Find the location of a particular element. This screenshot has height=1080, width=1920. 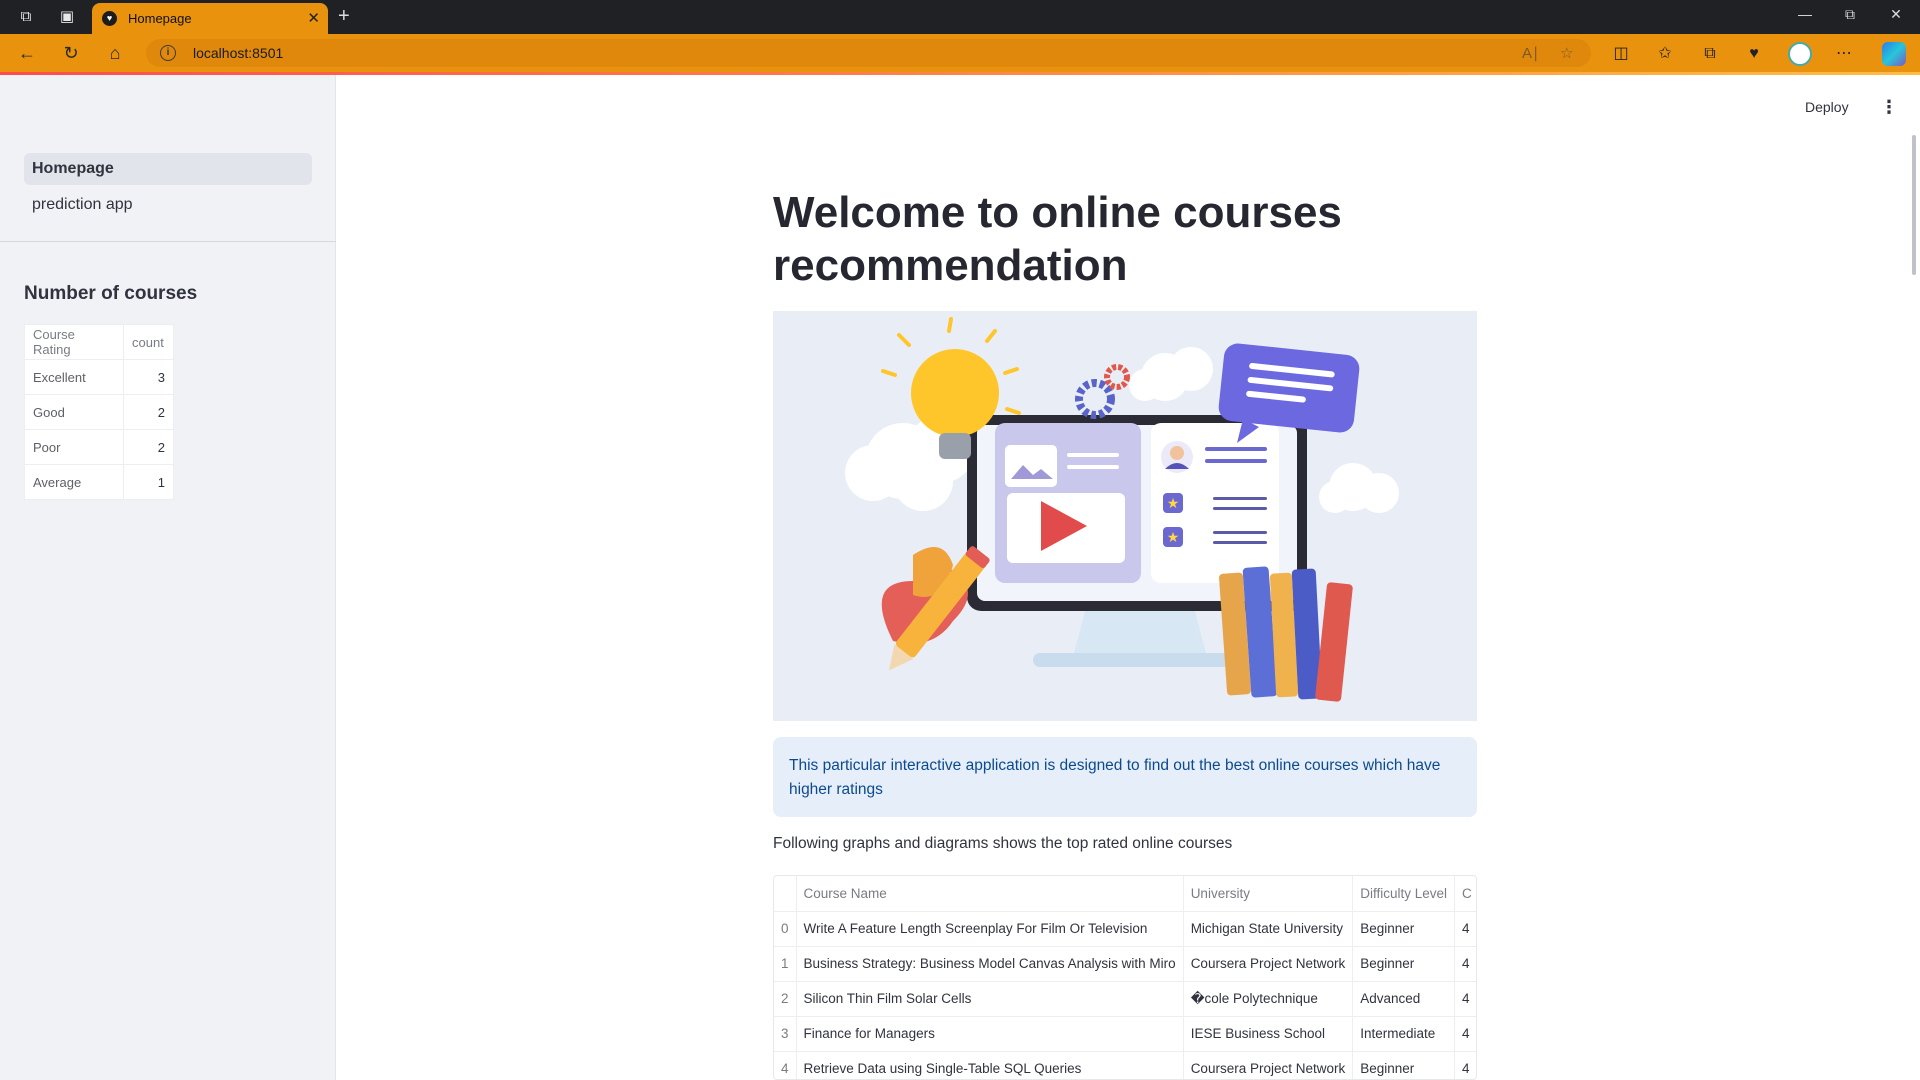

more-options-icon: ⋯ is located at coordinates (1844, 54).